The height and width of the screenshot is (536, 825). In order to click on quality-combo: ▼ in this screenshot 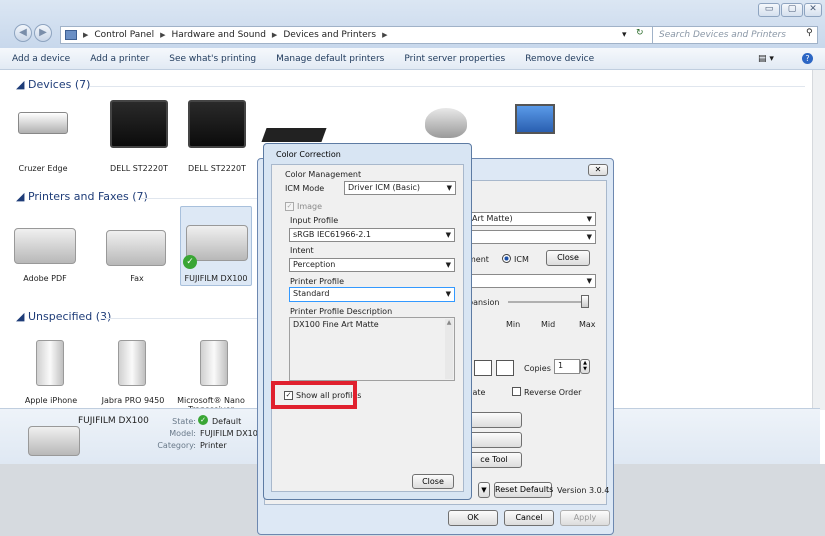, I will do `click(532, 237)`.